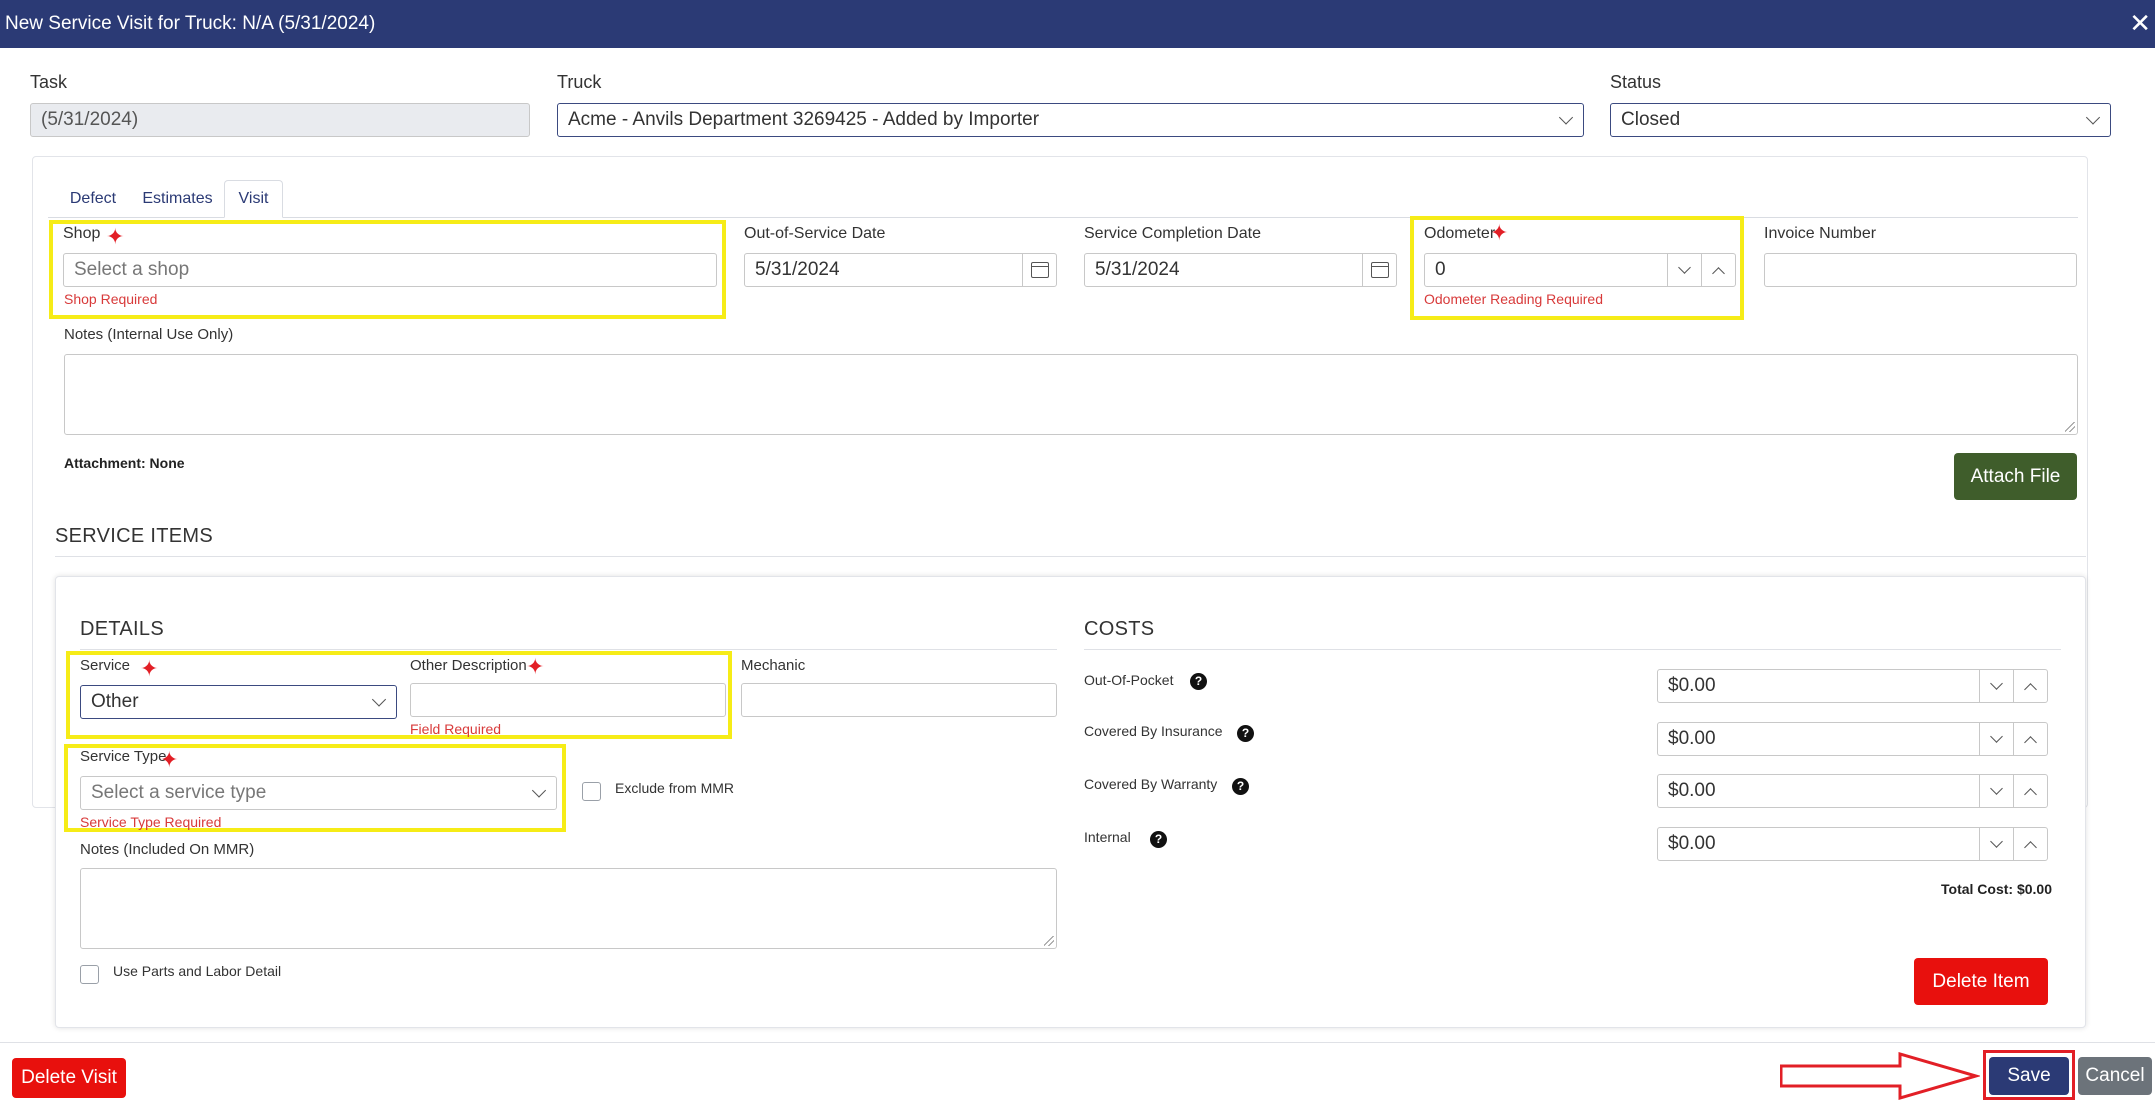  What do you see at coordinates (1860, 120) in the screenshot?
I see `status-select: Closed` at bounding box center [1860, 120].